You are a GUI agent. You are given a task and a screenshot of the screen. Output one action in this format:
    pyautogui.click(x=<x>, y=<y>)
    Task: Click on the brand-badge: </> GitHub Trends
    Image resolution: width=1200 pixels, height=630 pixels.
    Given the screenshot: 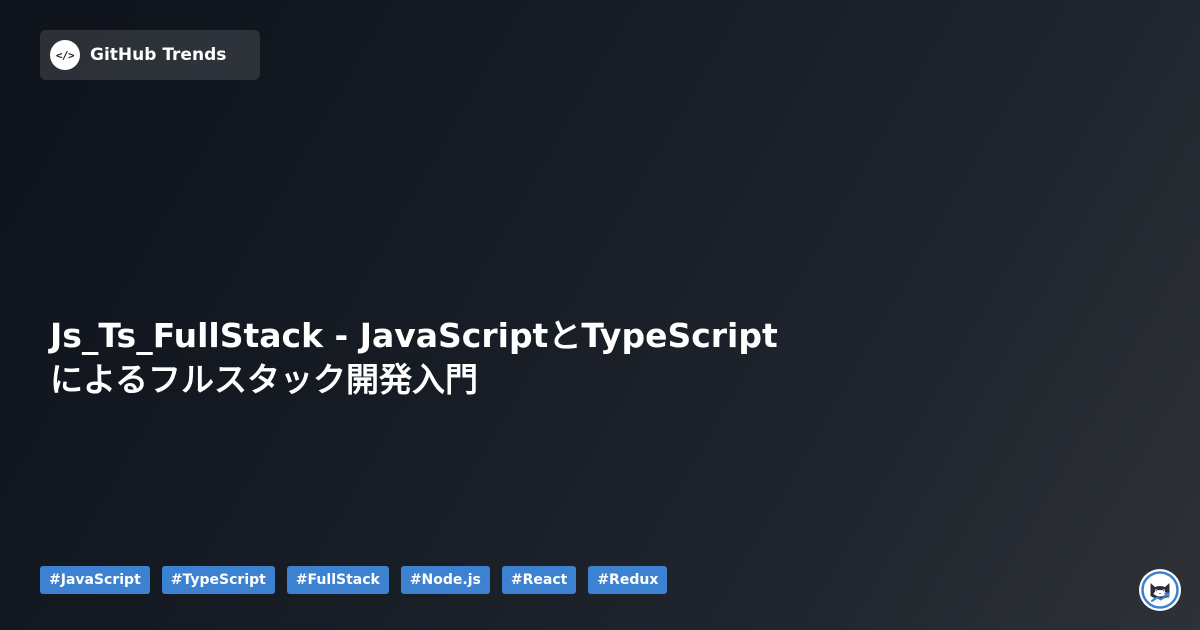 What is the action you would take?
    pyautogui.click(x=150, y=55)
    